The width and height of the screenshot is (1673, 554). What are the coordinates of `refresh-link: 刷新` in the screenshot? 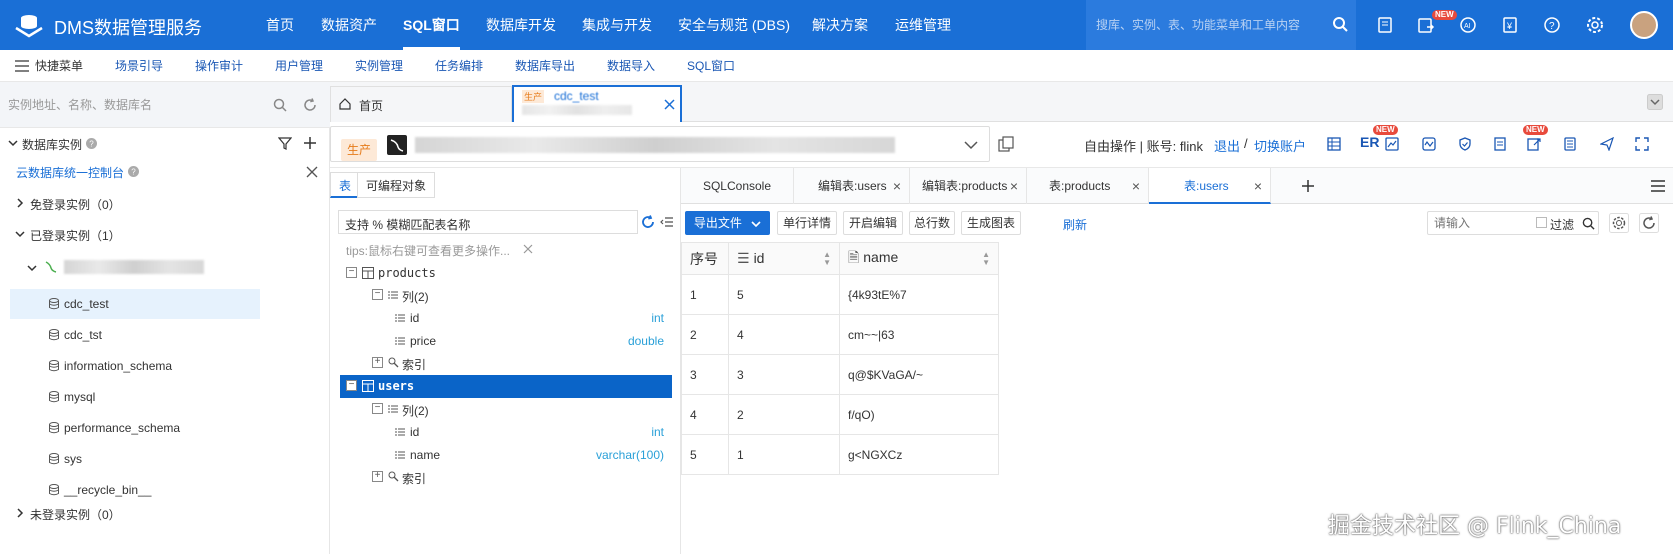 It's located at (1075, 224).